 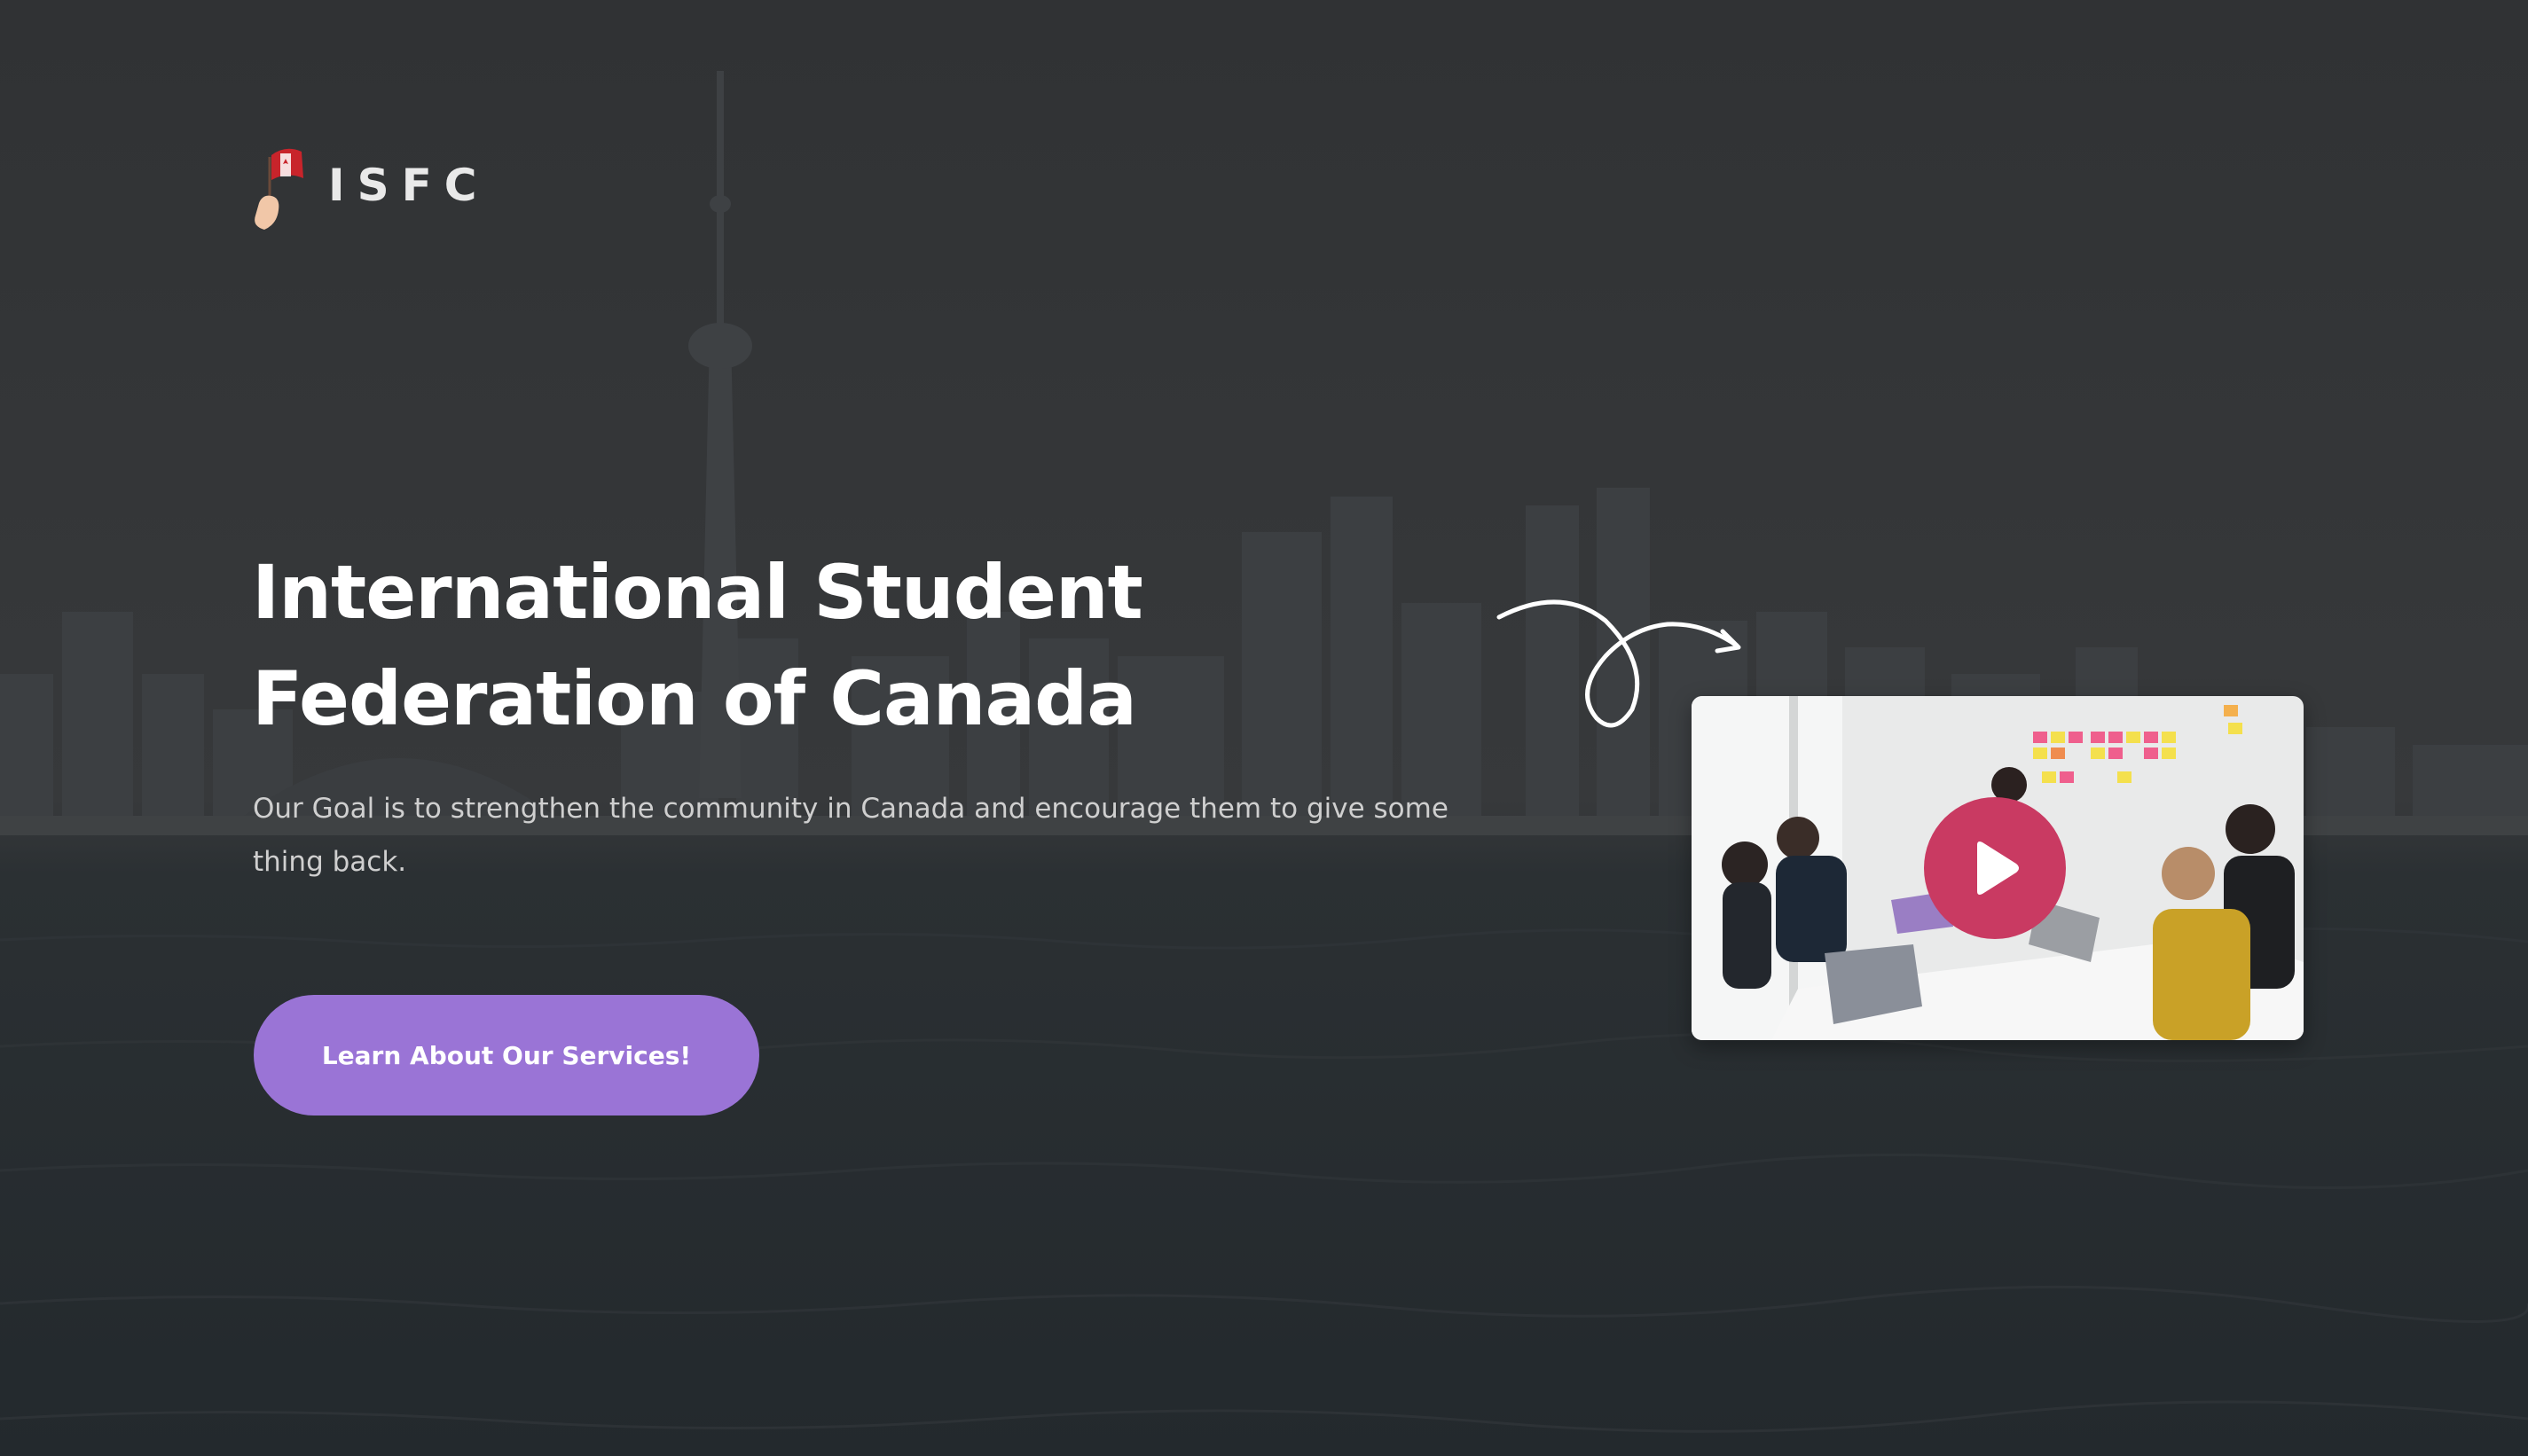 I want to click on play-button, so click(x=1995, y=868).